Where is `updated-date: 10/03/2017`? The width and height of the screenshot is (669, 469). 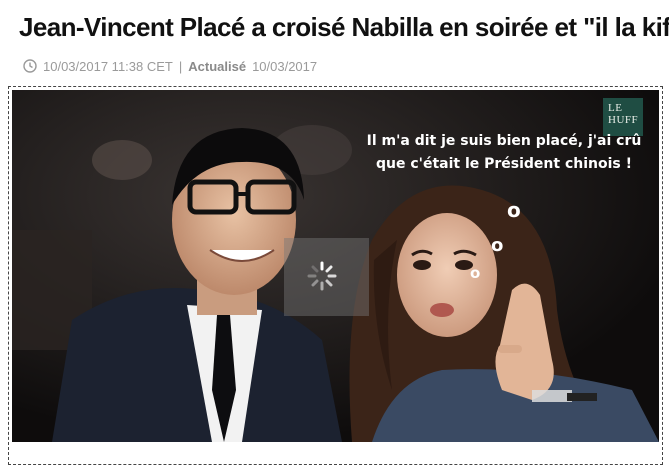
updated-date: 10/03/2017 is located at coordinates (285, 66).